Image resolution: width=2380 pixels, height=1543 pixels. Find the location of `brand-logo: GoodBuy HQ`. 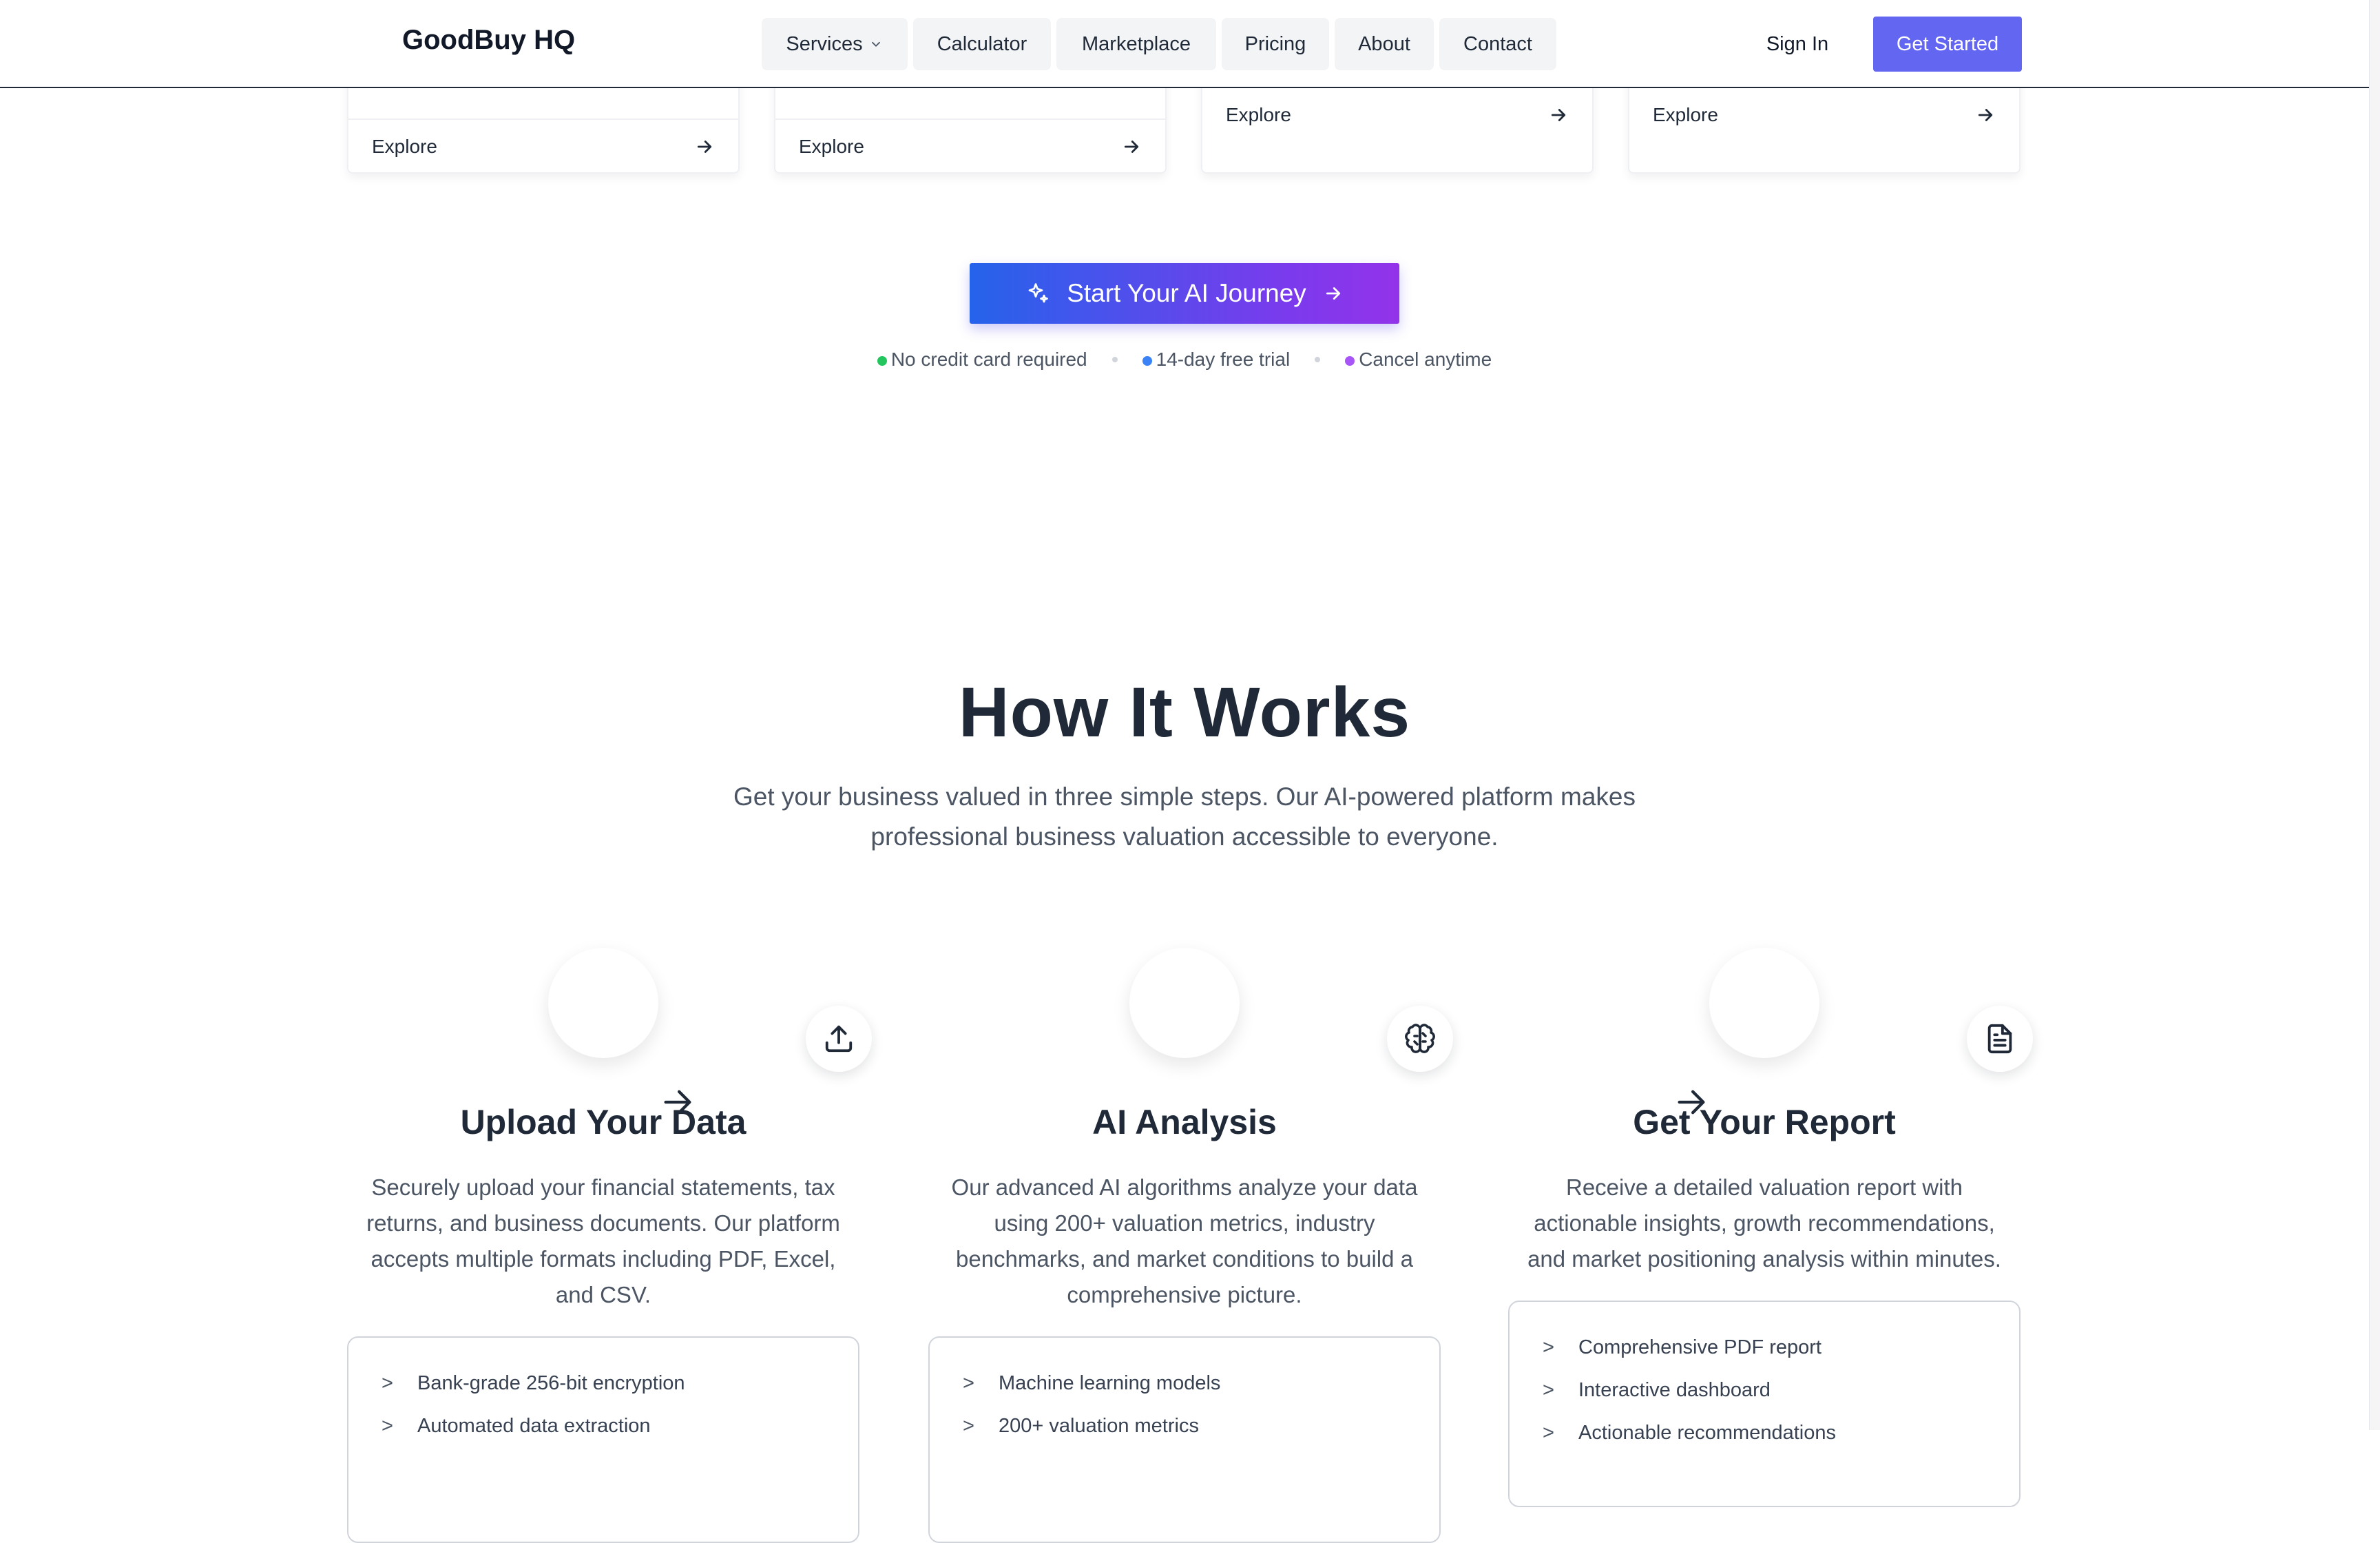

brand-logo: GoodBuy HQ is located at coordinates (488, 41).